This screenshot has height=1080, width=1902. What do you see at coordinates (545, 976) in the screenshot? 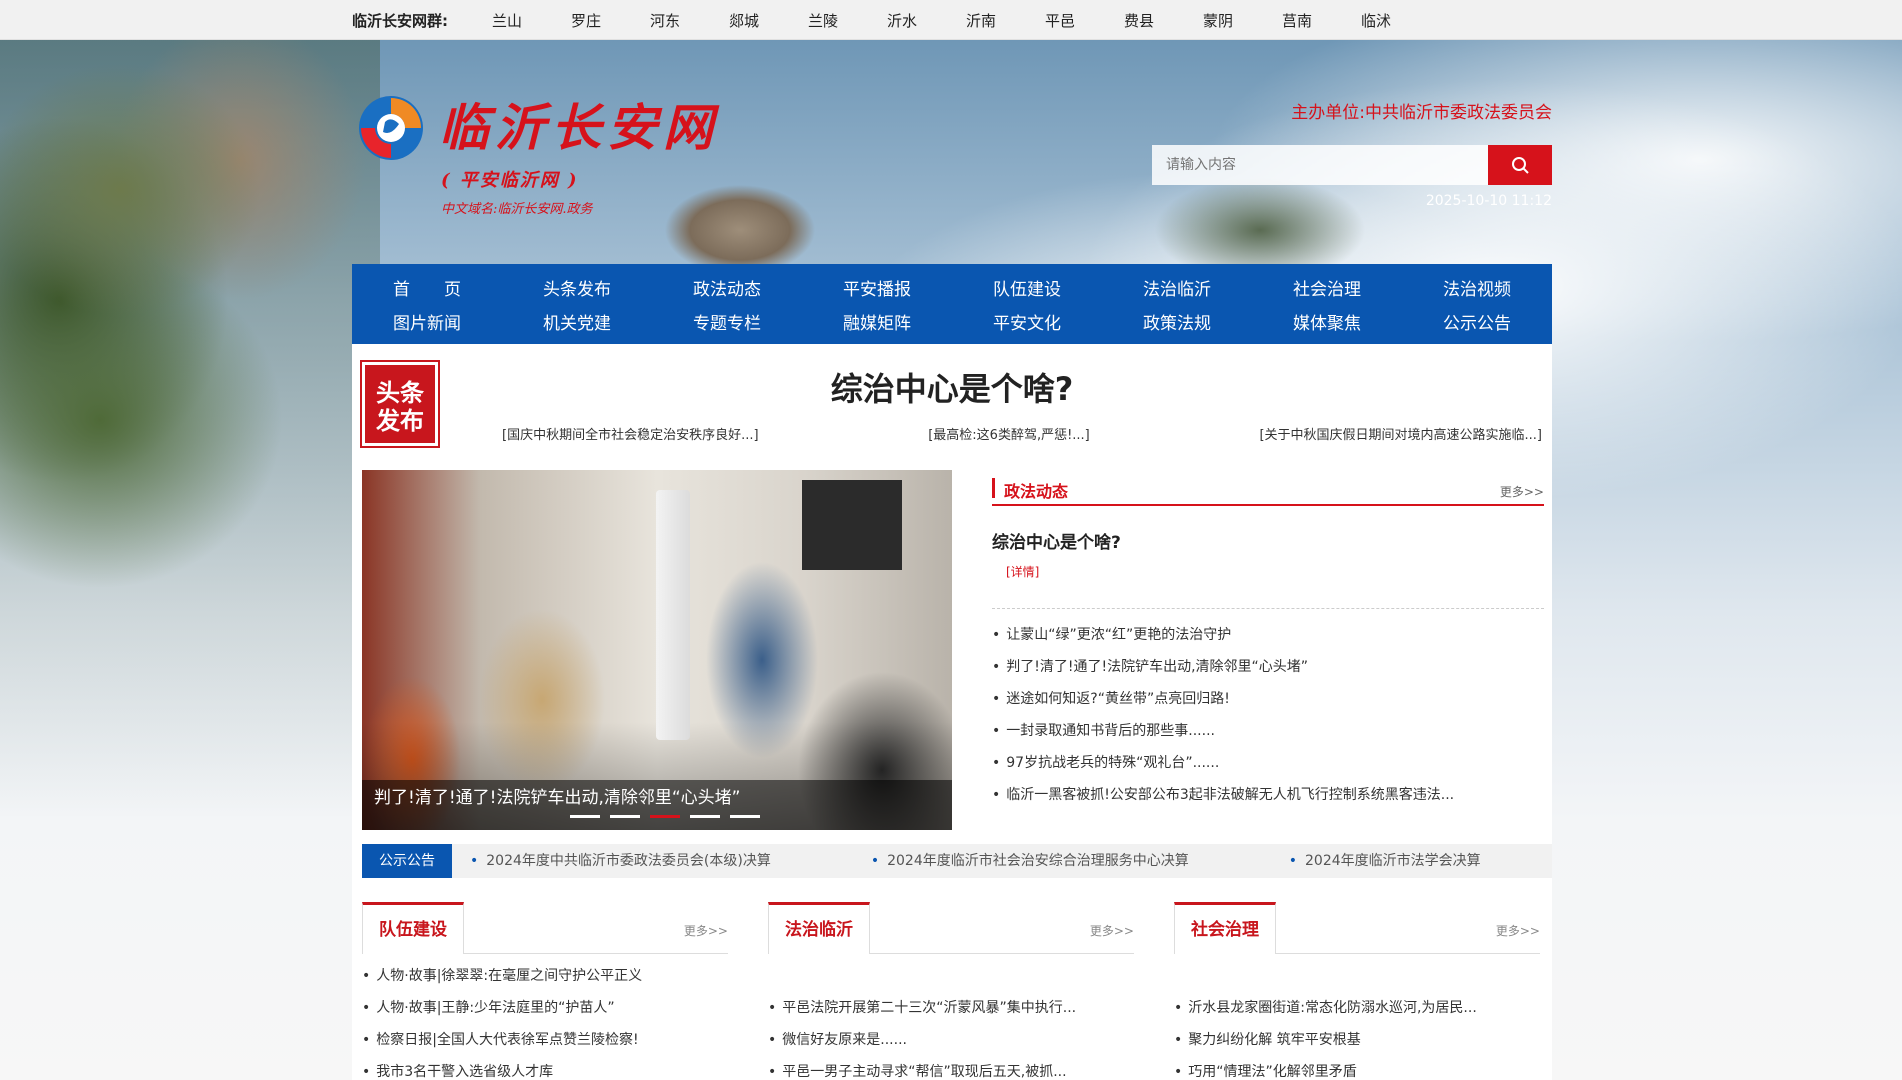
I see `list-item: 人物·故事|徐翠翠:在毫厘之间守护公平正义` at bounding box center [545, 976].